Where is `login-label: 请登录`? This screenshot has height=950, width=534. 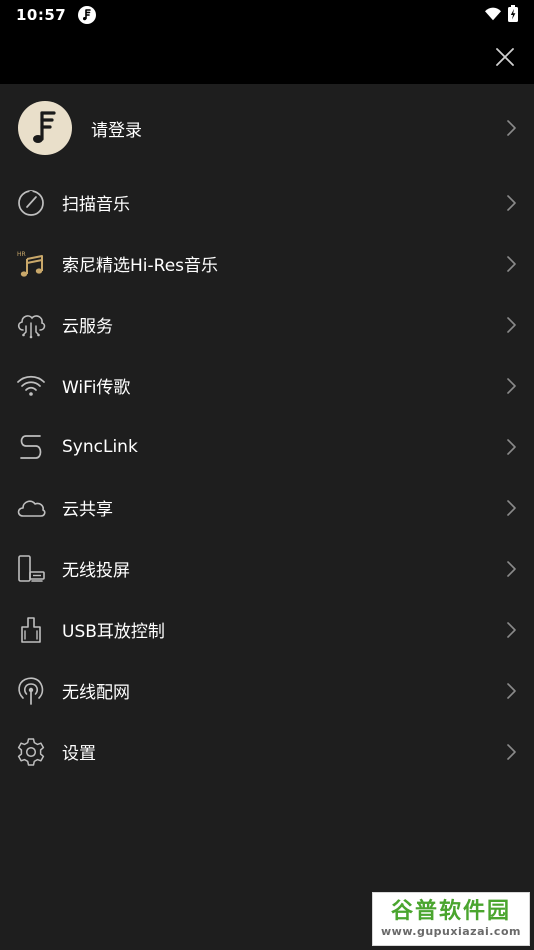
login-label: 请登录 is located at coordinates (116, 130).